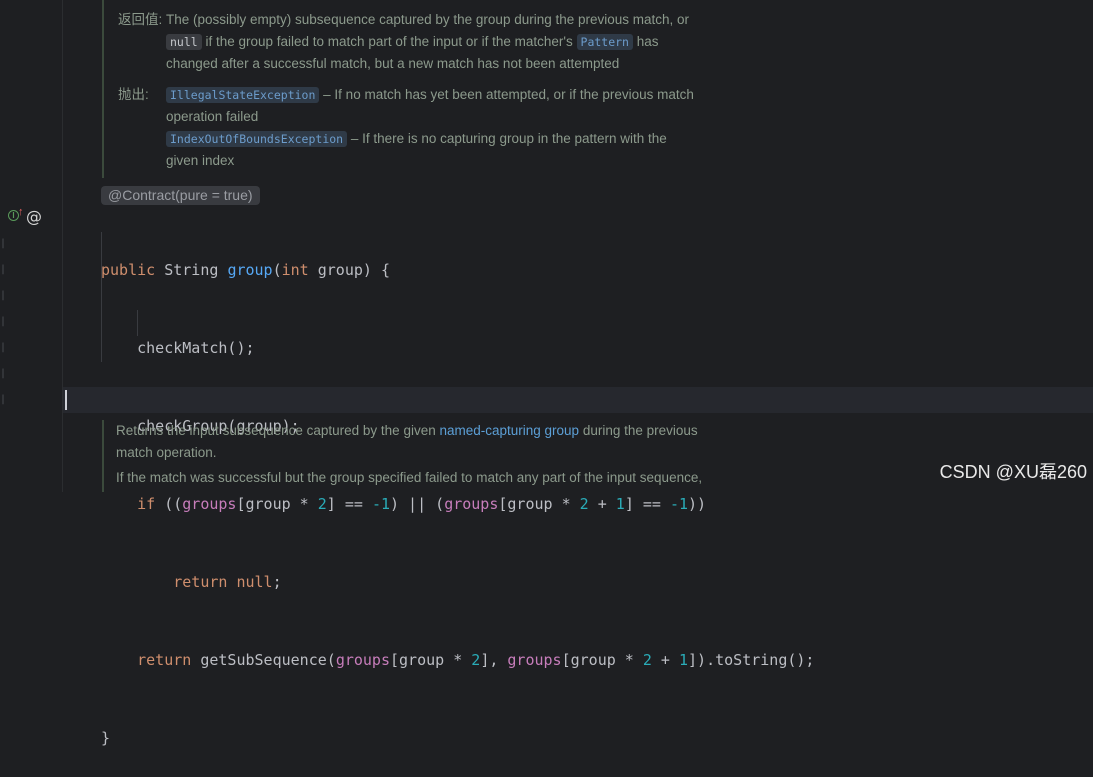  I want to click on line-gutter: | | | | | | | I ↑ @, so click(31, 246).